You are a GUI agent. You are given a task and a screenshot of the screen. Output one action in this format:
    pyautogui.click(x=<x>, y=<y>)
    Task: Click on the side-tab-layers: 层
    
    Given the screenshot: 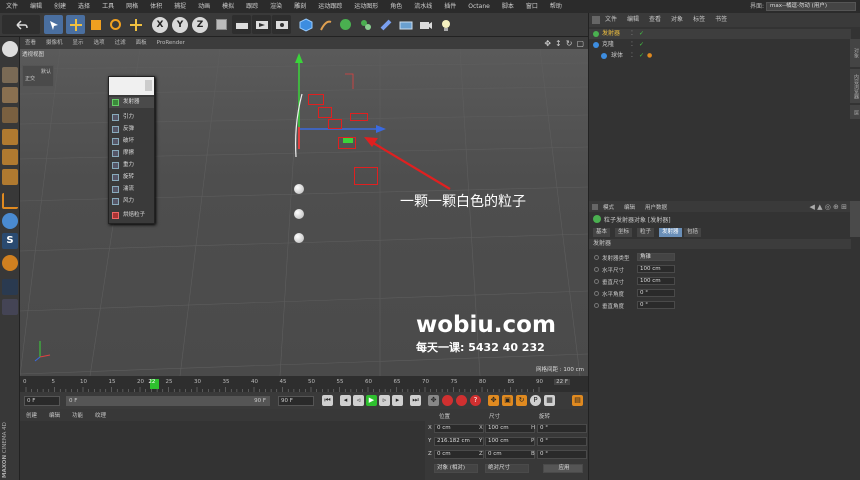 What is the action you would take?
    pyautogui.click(x=855, y=112)
    